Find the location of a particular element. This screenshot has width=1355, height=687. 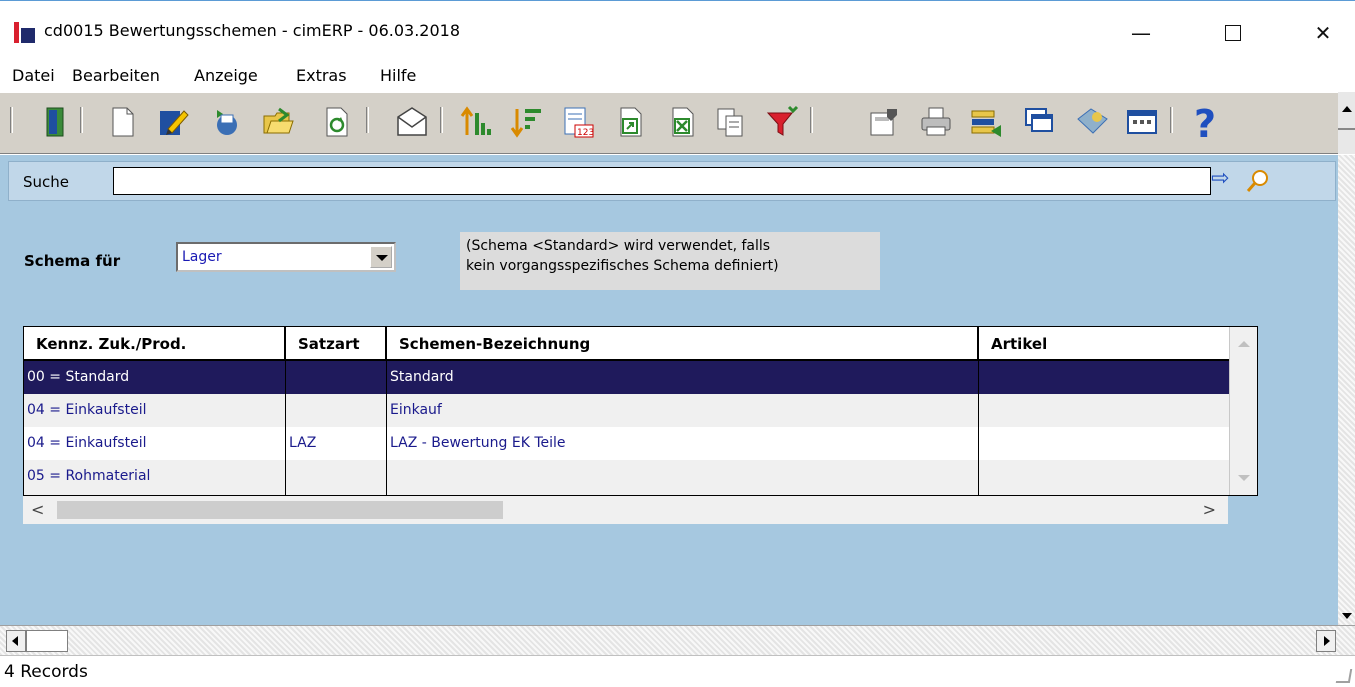

column-header-bezeichnung: Schemen-Bezeichnung is located at coordinates (683, 343).